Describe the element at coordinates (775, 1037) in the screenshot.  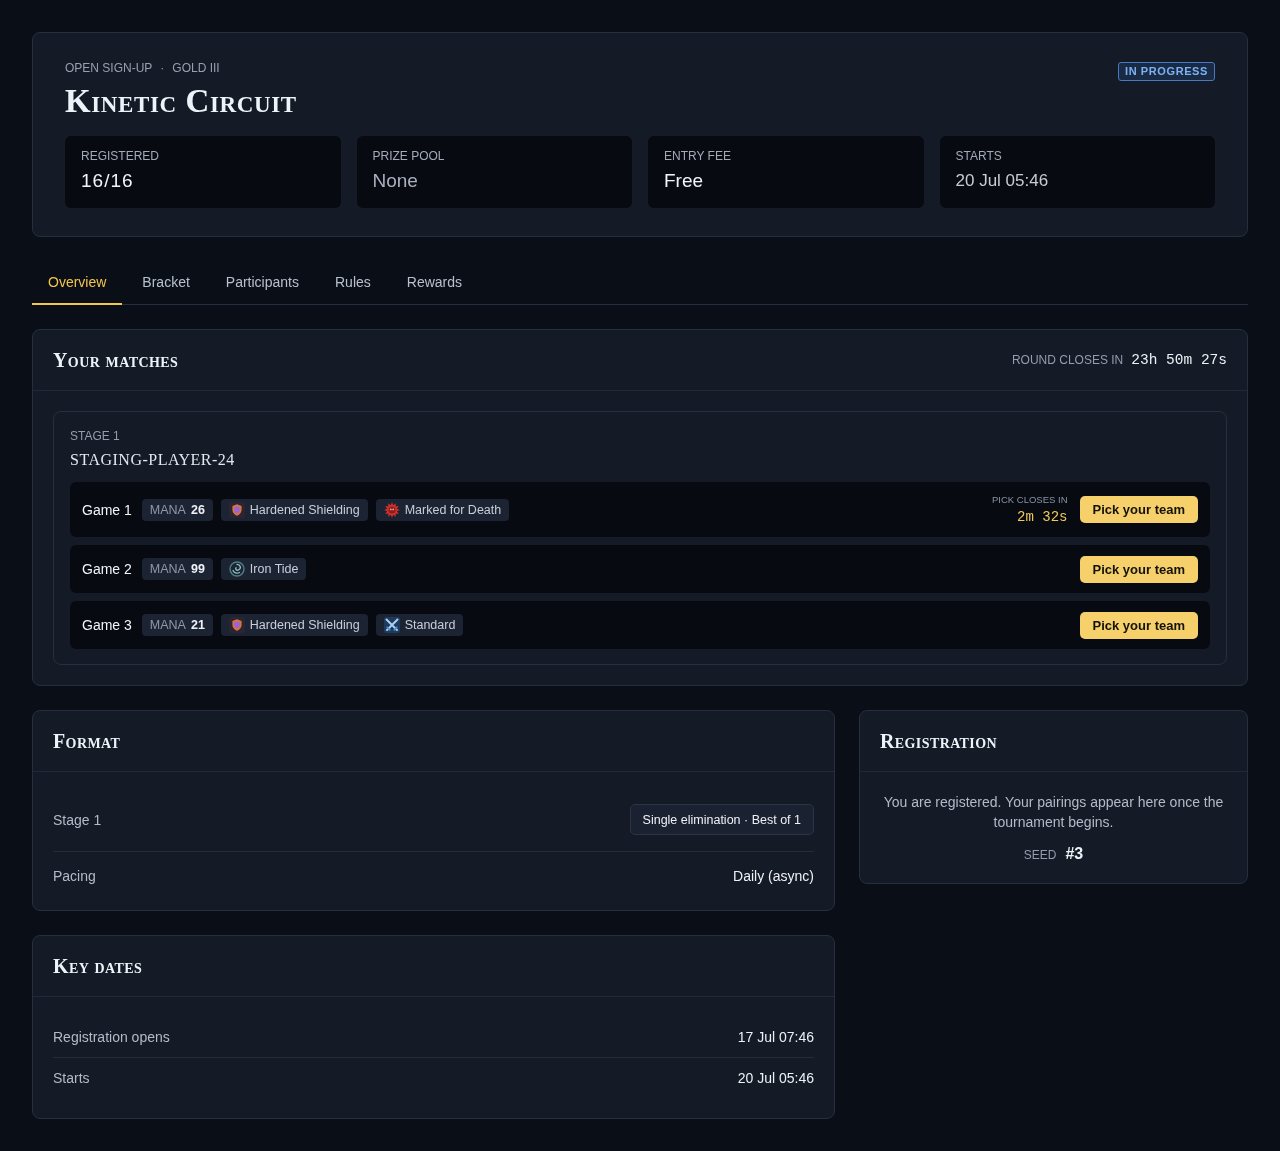
I see `info-value: 17 Jul 07:46` at that location.